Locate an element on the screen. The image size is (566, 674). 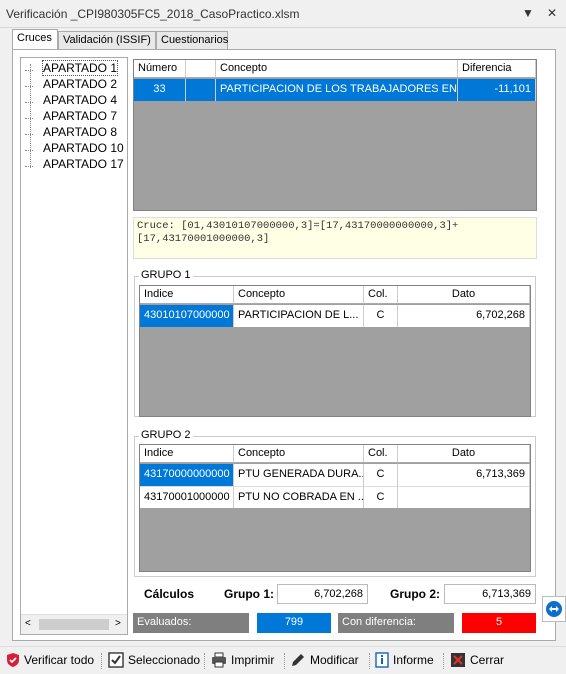
tree-item-apartado-4: APARTADO 4 is located at coordinates (80, 100).